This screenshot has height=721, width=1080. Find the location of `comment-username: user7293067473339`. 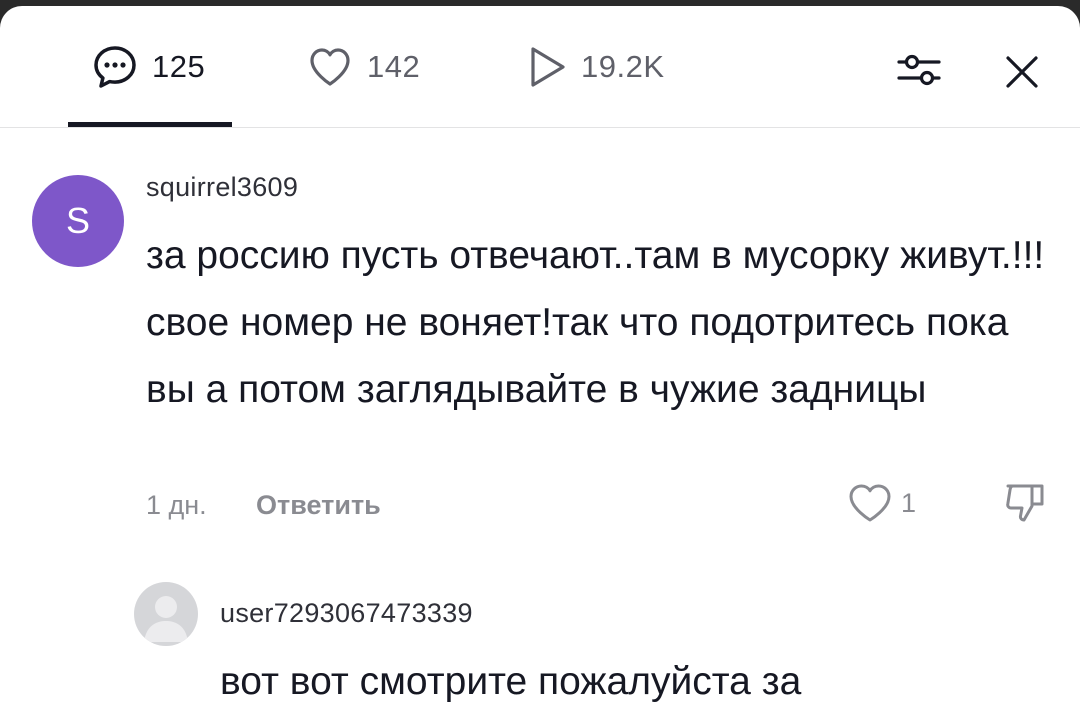

comment-username: user7293067473339 is located at coordinates (346, 613).